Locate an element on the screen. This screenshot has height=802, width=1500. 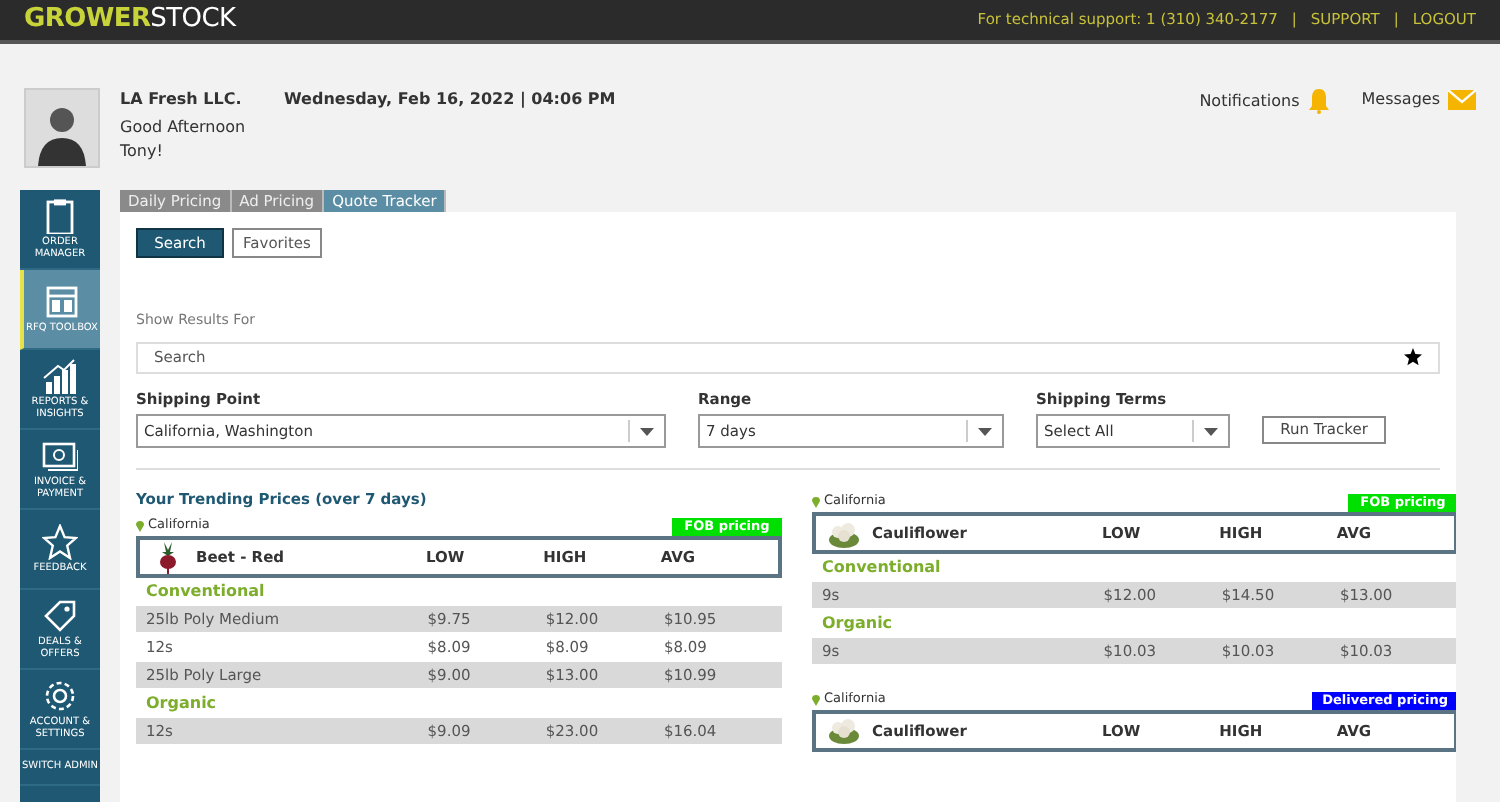
avatar-placeholder is located at coordinates (62, 128).